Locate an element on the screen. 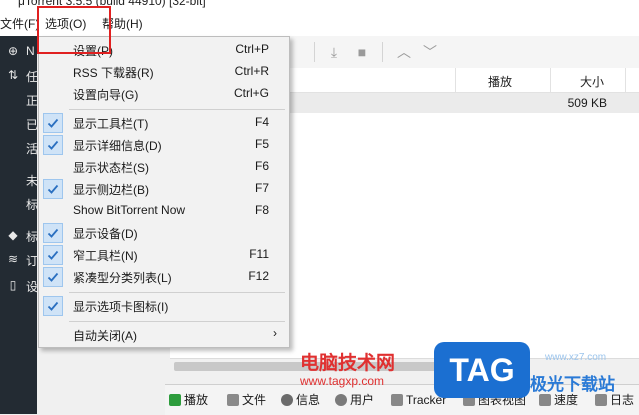 The height and width of the screenshot is (415, 639). menu-item-shortcut: F4 is located at coordinates (261, 122).